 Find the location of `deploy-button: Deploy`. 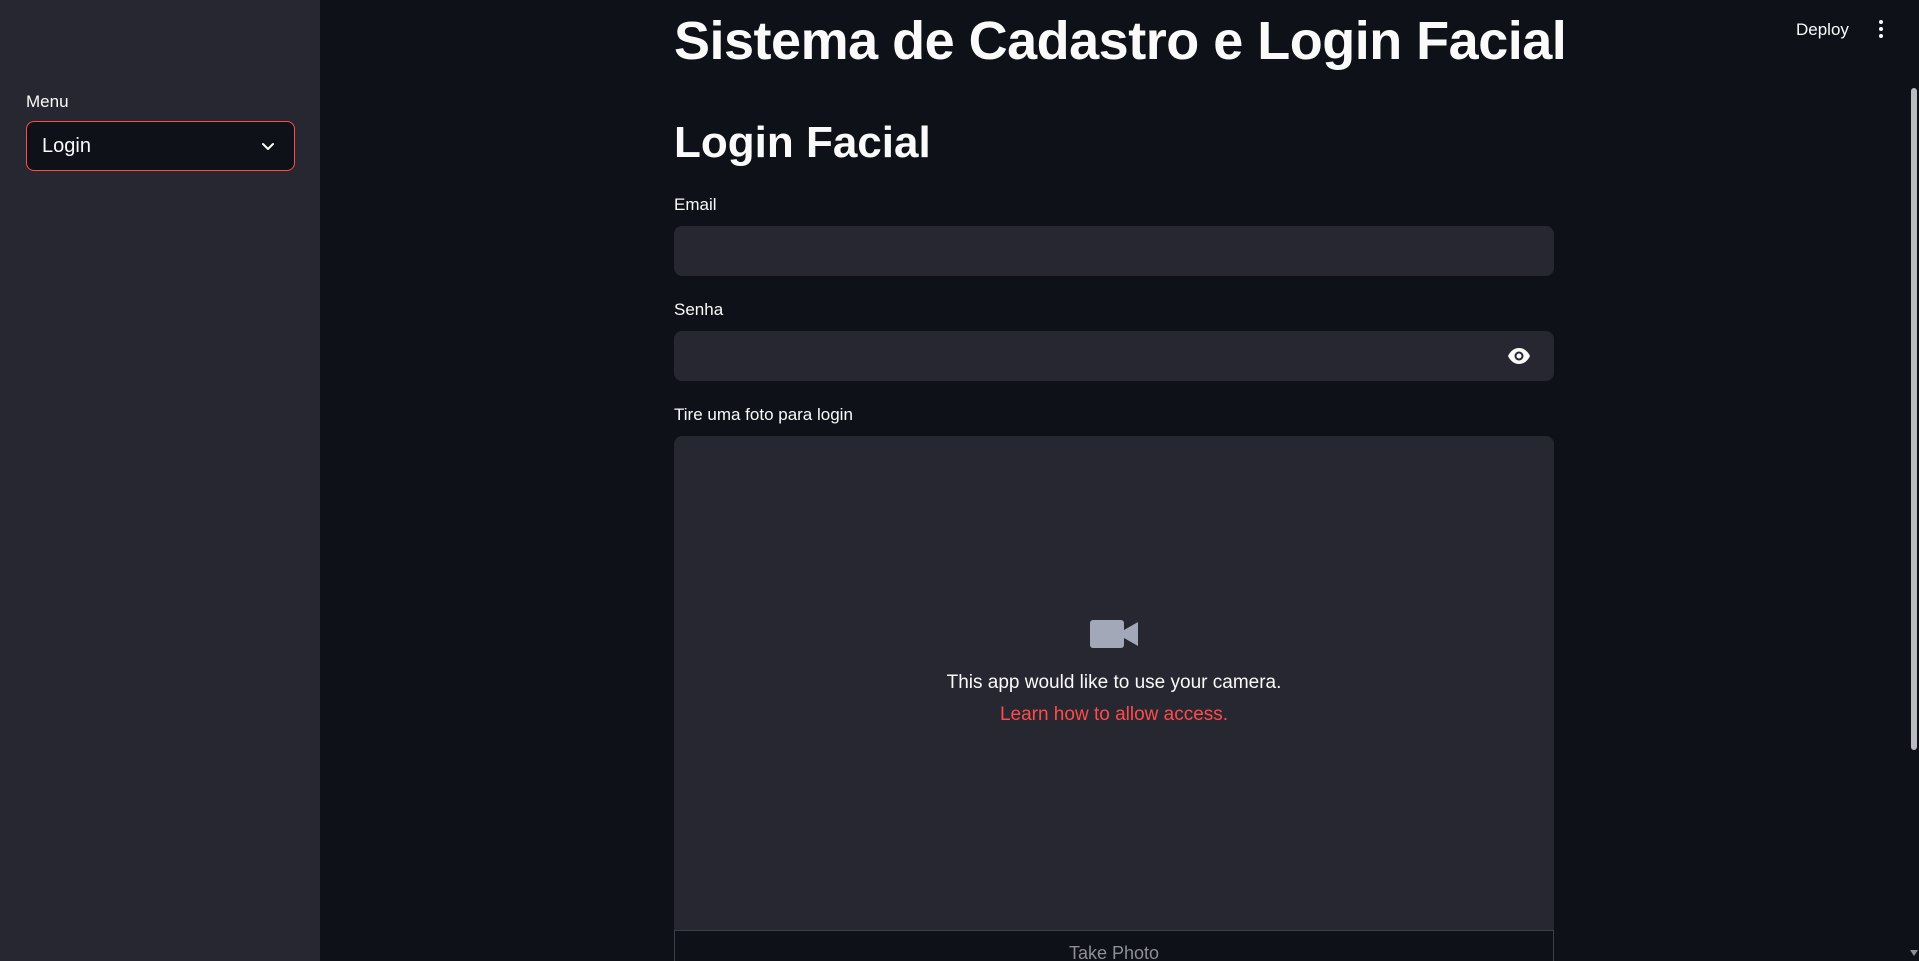

deploy-button: Deploy is located at coordinates (1822, 30).